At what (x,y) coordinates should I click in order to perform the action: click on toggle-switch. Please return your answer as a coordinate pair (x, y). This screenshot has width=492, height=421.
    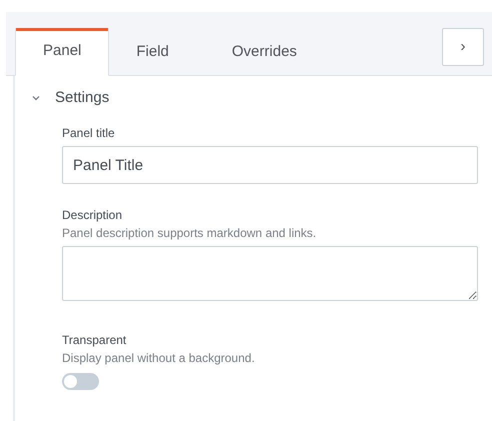
    Looking at the image, I should click on (80, 381).